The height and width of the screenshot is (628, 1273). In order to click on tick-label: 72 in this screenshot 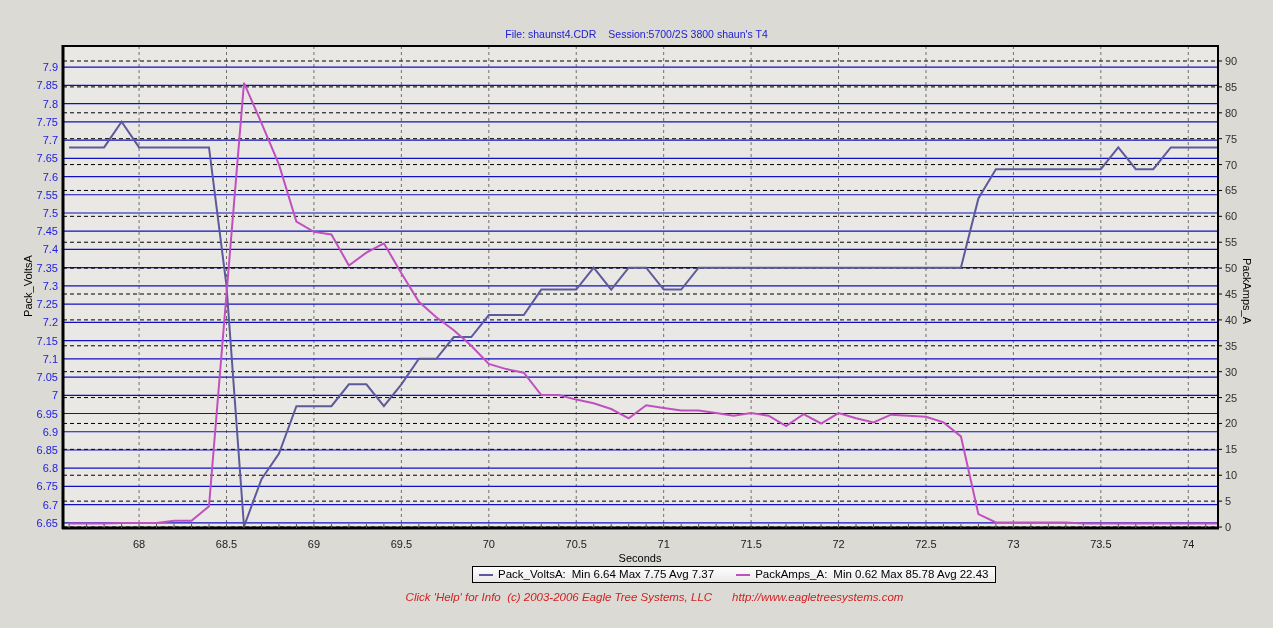, I will do `click(838, 544)`.